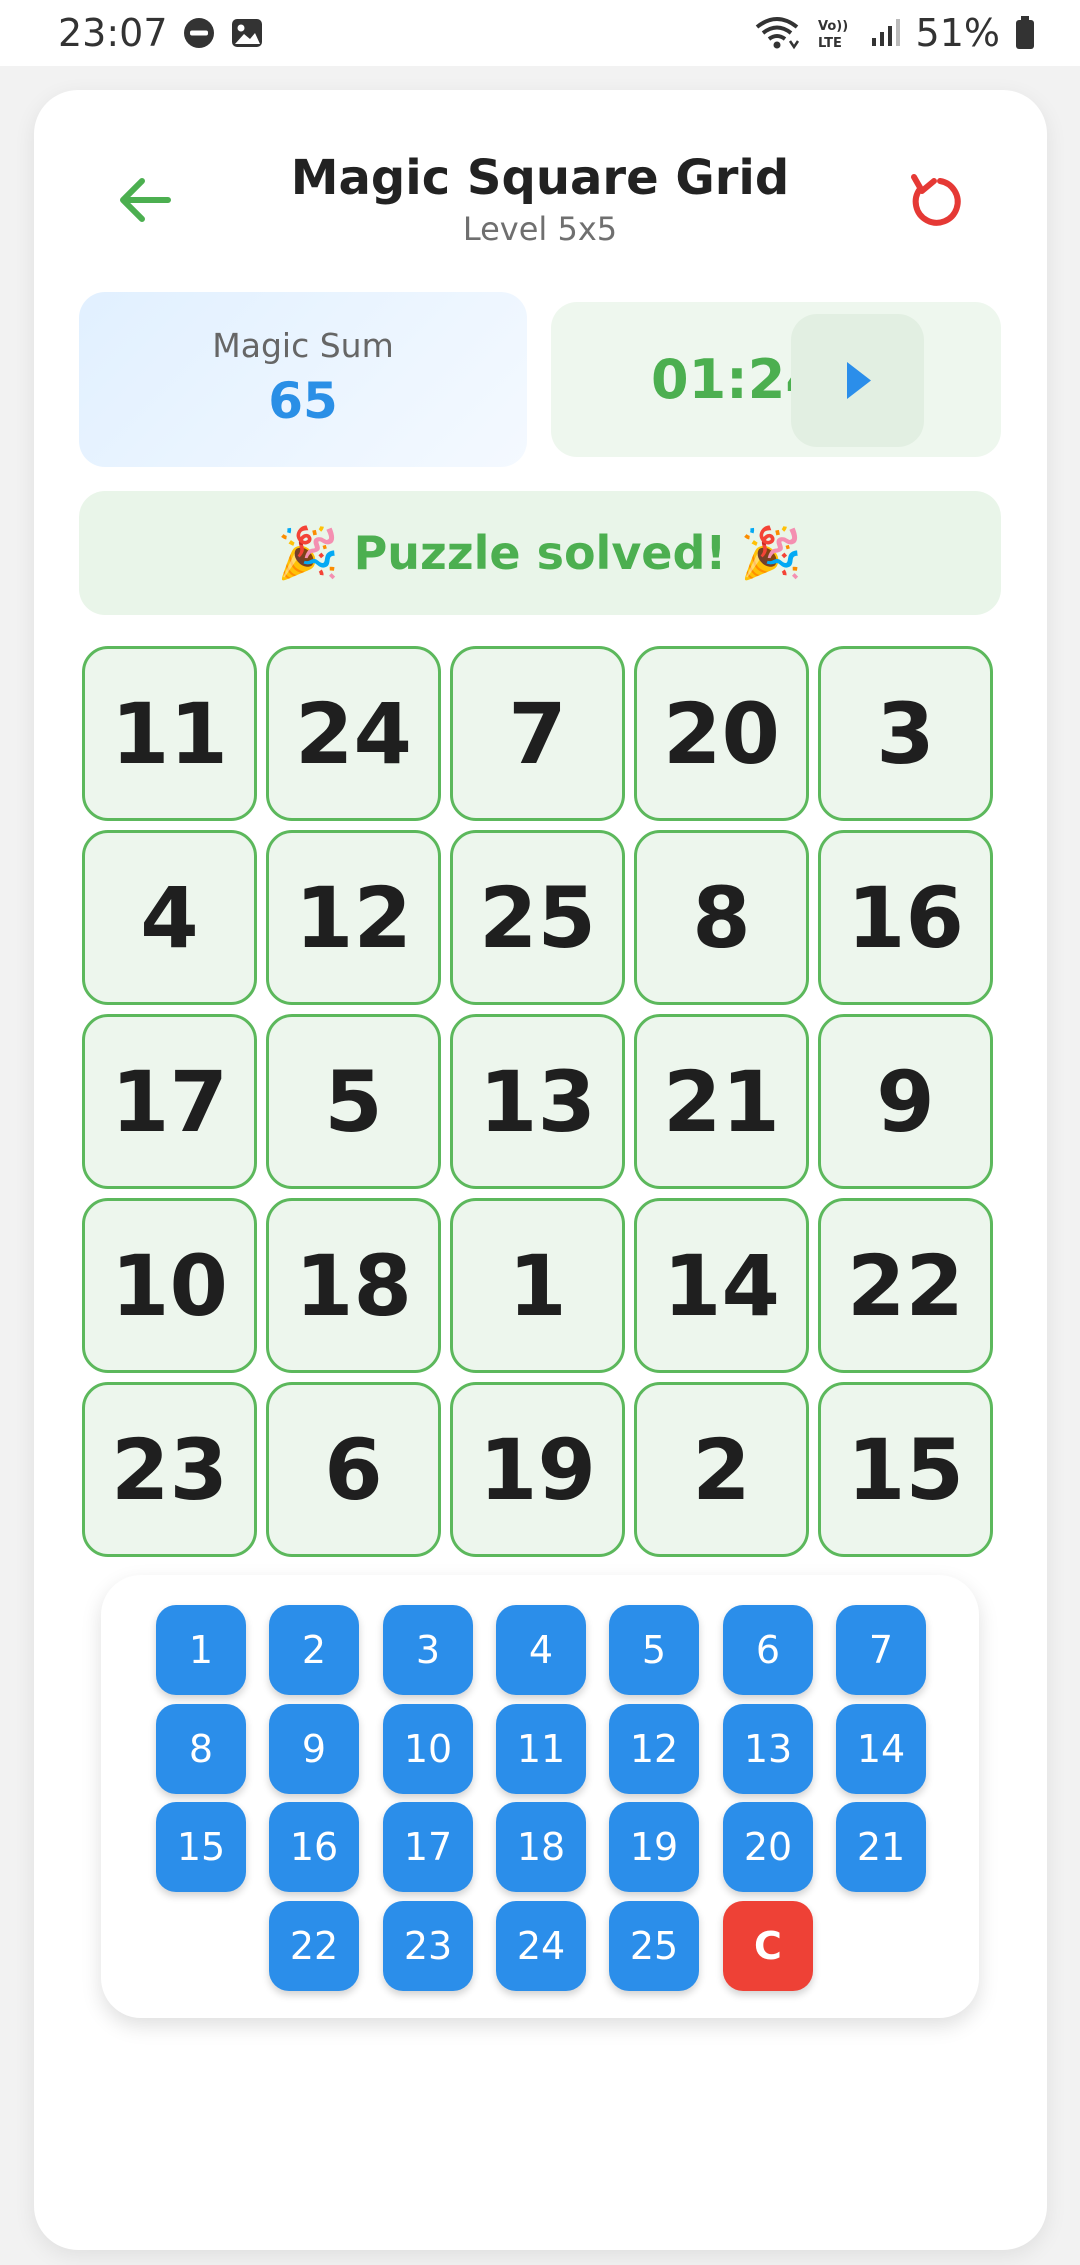  I want to click on grid-cell: 16, so click(905, 917).